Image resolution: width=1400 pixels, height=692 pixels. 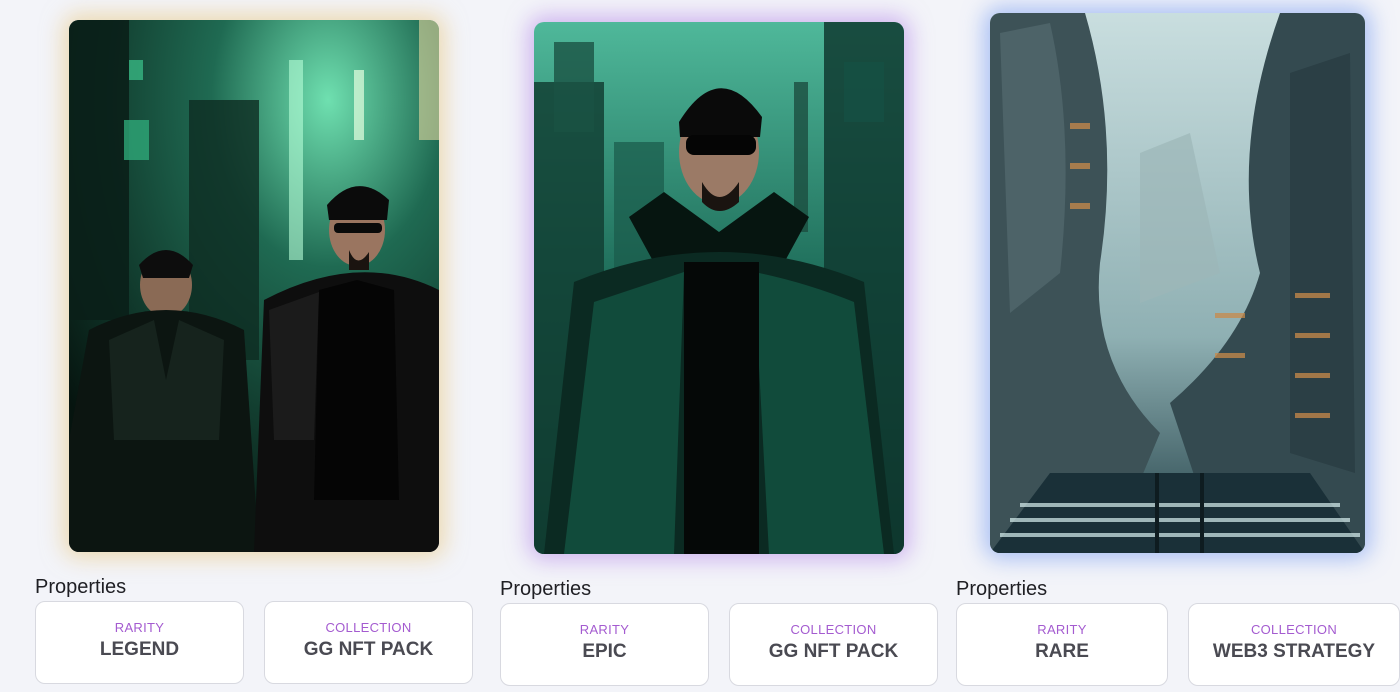 I want to click on property-rarity: RARITY LEGEND, so click(x=139, y=642).